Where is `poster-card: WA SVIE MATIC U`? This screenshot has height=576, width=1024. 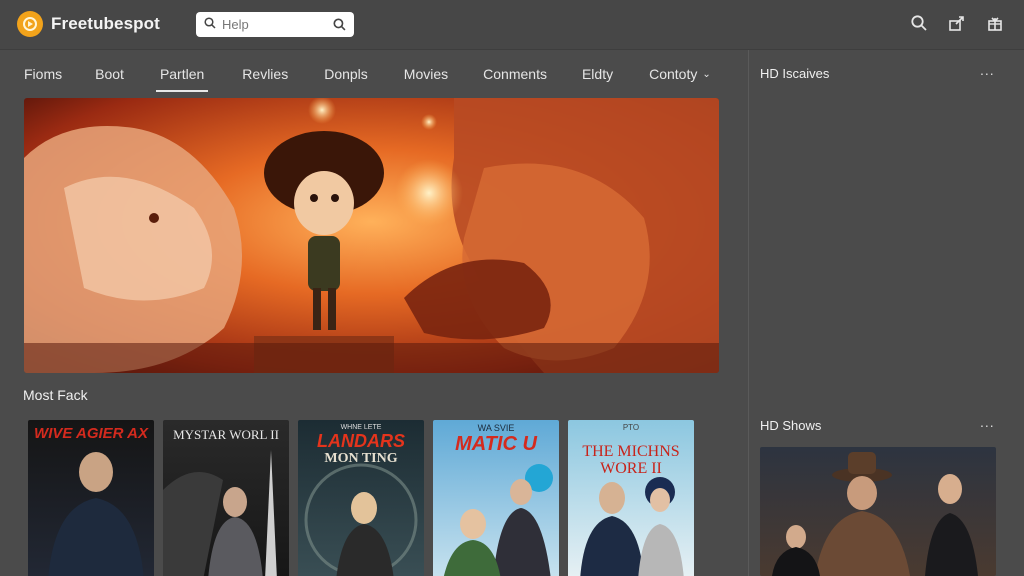
poster-card: WA SVIE MATIC U is located at coordinates (496, 498).